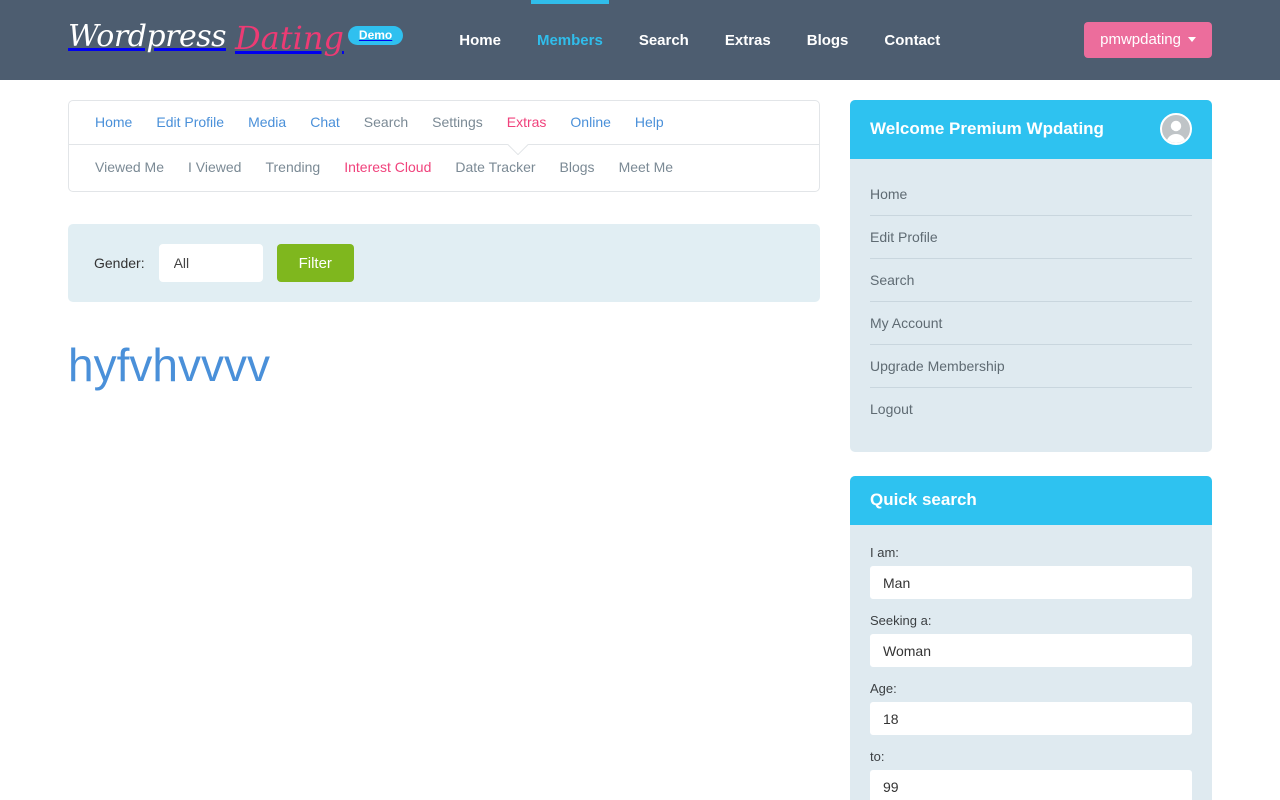 This screenshot has height=800, width=1280. I want to click on quick-search-widget-header: Quick search, so click(1031, 500).